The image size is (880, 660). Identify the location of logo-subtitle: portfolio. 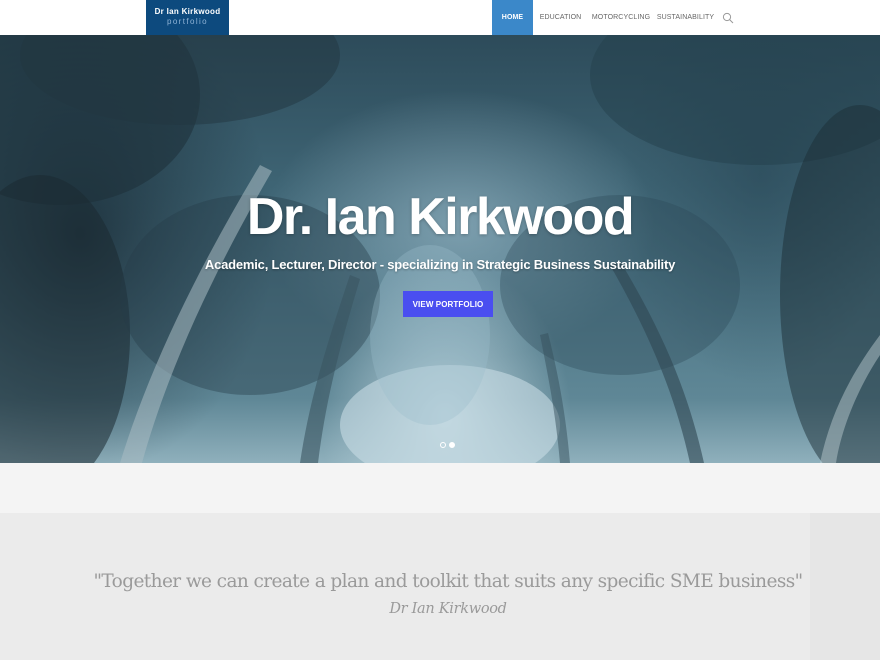
(187, 21).